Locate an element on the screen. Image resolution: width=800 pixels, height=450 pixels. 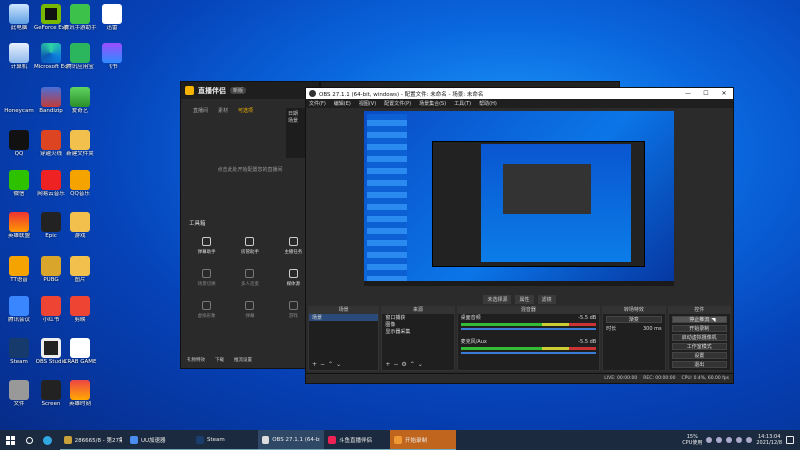
transition-select: 渐变 is located at coordinates (634, 319).